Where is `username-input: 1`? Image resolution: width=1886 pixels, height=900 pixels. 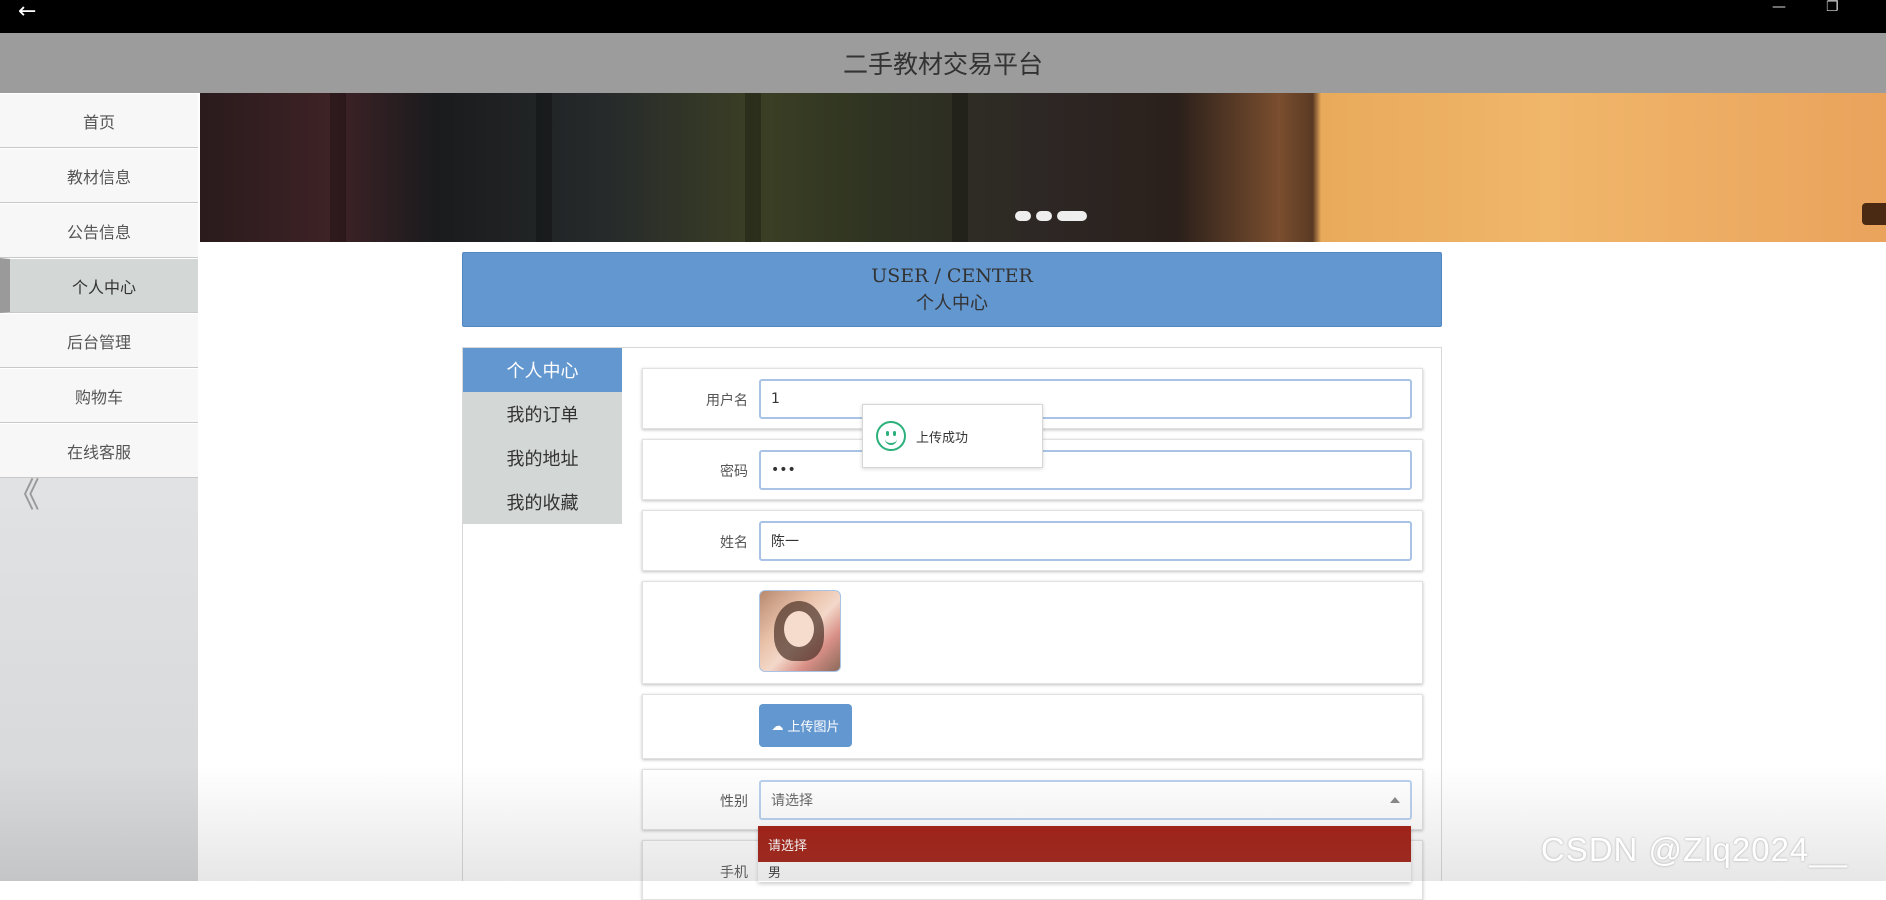 username-input: 1 is located at coordinates (1085, 399).